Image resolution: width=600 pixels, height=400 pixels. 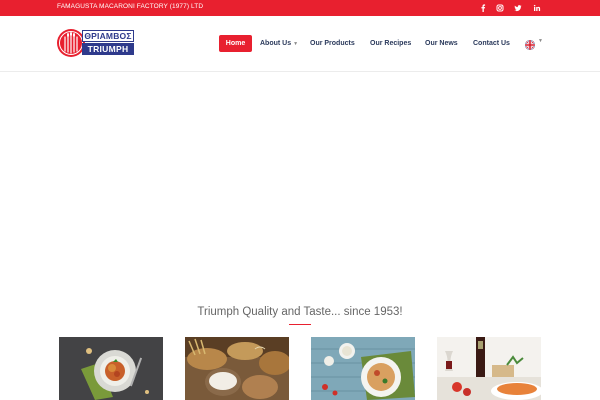 I want to click on top-bar: FAMAGUSTA MACARONI FACTORY (1977) LTD, so click(x=300, y=8).